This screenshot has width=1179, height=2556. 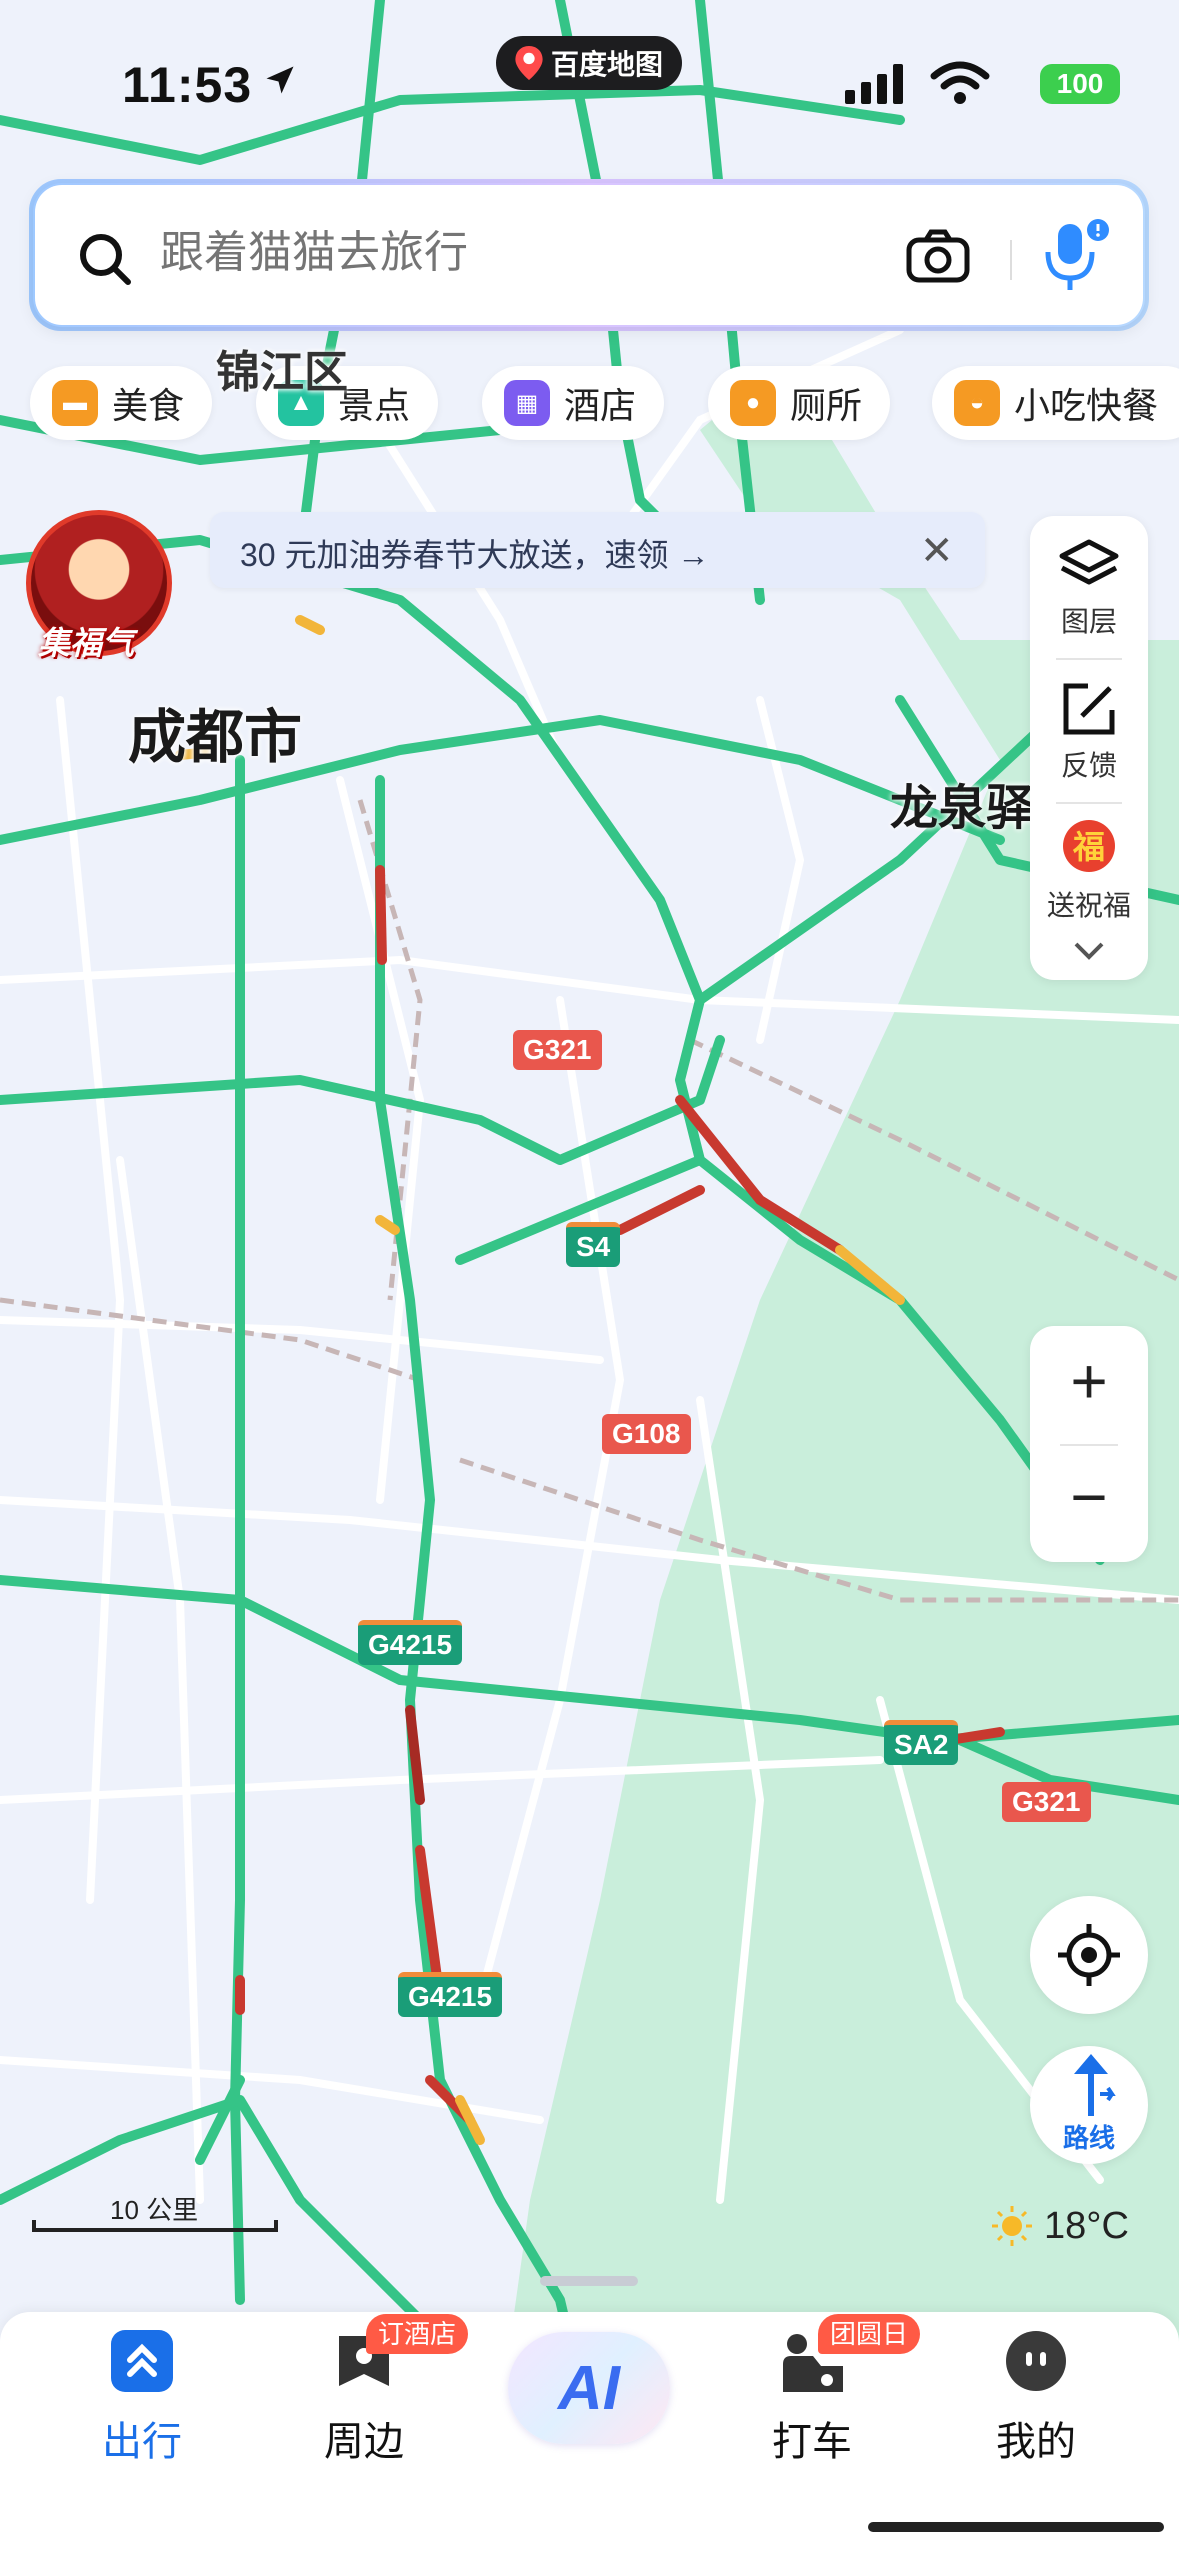 I want to click on feedback-label: 反馈, so click(x=1089, y=764).